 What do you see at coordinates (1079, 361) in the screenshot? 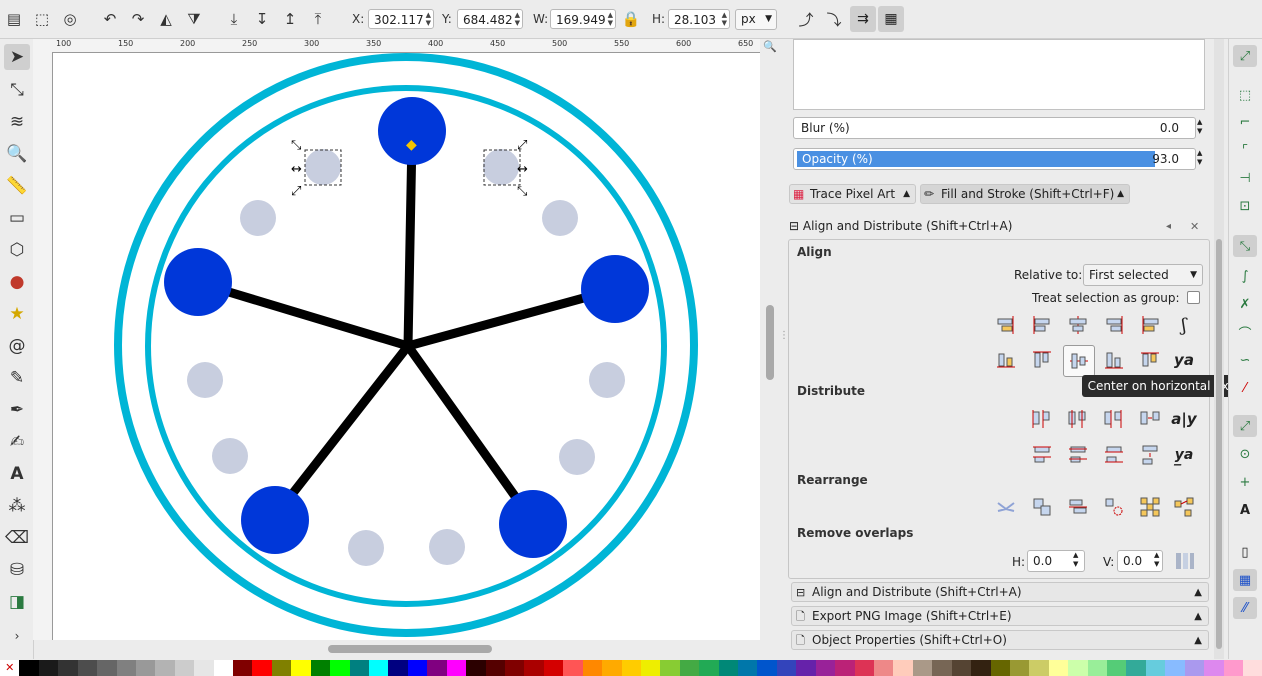
I see `center-horizontal-axis-button` at bounding box center [1079, 361].